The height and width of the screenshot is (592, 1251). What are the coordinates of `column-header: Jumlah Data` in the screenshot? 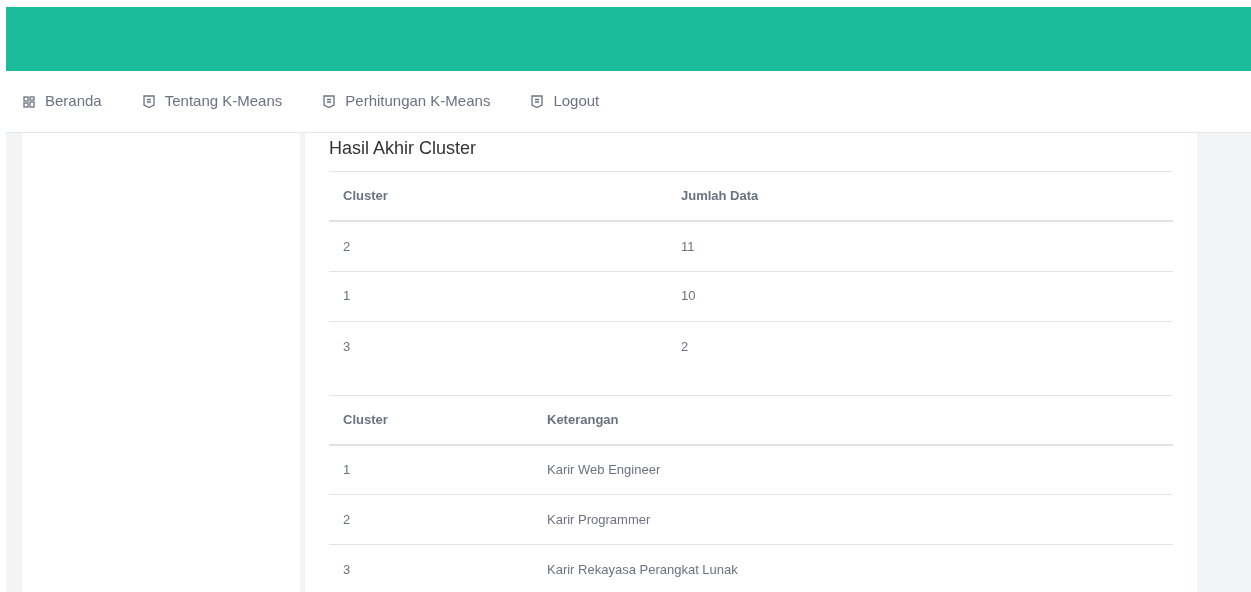 It's located at (920, 196).